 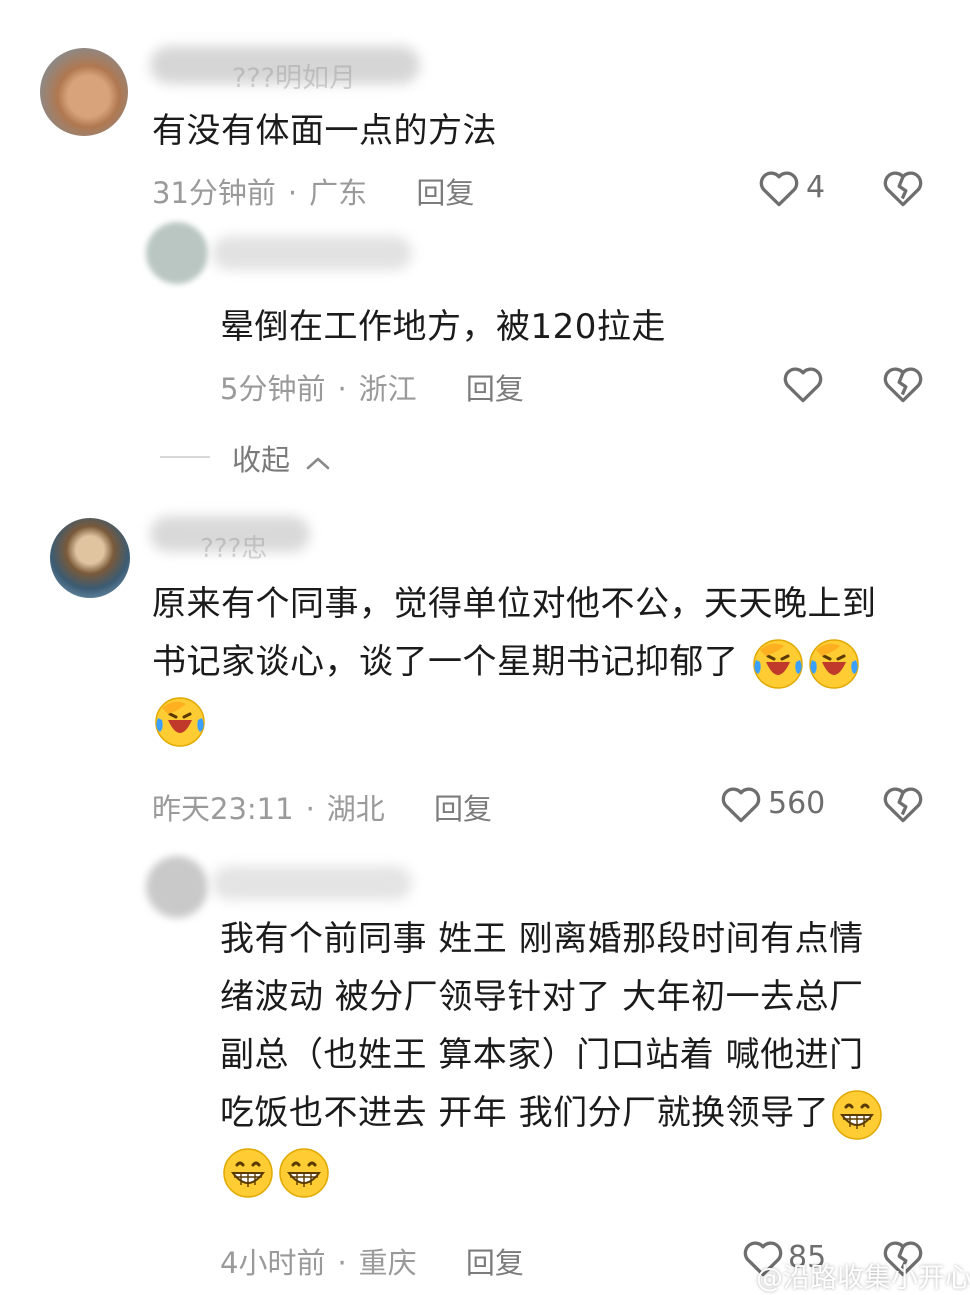 What do you see at coordinates (185, 457) in the screenshot?
I see `collapse-divider` at bounding box center [185, 457].